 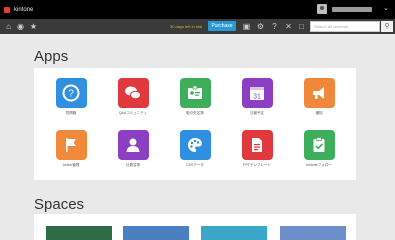 What do you see at coordinates (260, 26) in the screenshot?
I see `gear-icon: ⚙` at bounding box center [260, 26].